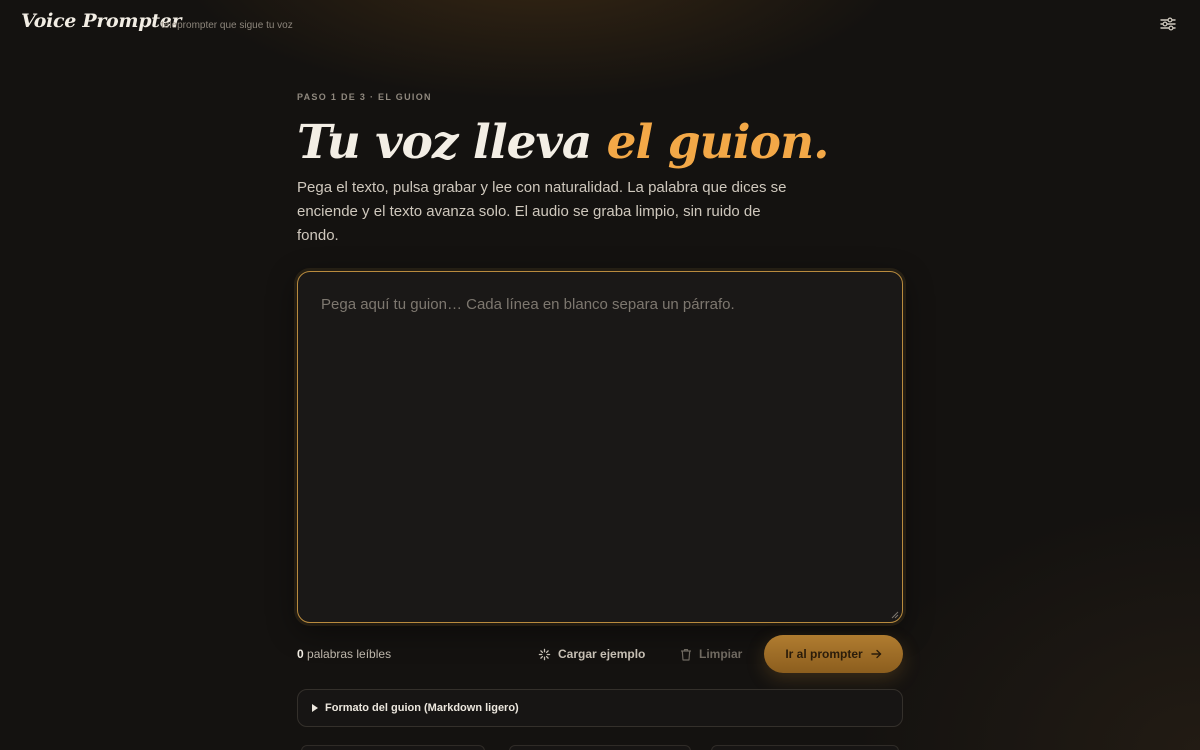 The height and width of the screenshot is (750, 1200). Describe the element at coordinates (452, 142) in the screenshot. I see `page-title-main: Tu voz lleva` at that location.